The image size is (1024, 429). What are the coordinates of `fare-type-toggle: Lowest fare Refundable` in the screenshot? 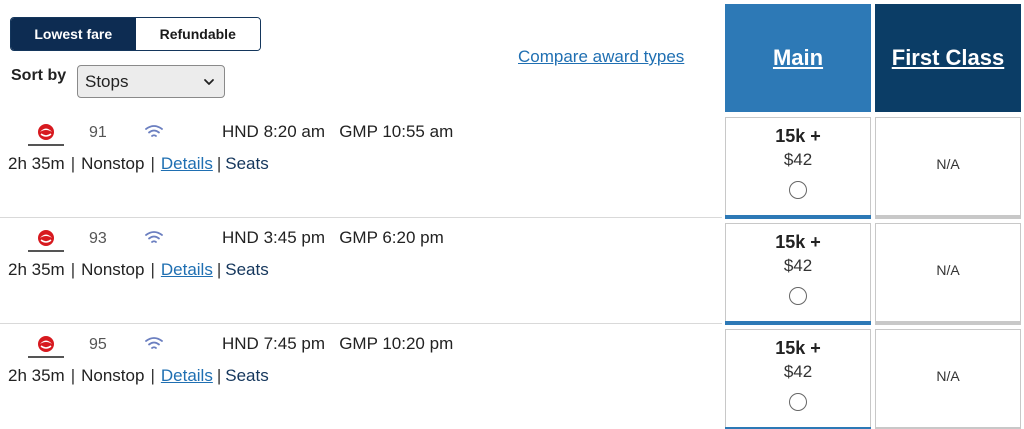 It's located at (135, 34).